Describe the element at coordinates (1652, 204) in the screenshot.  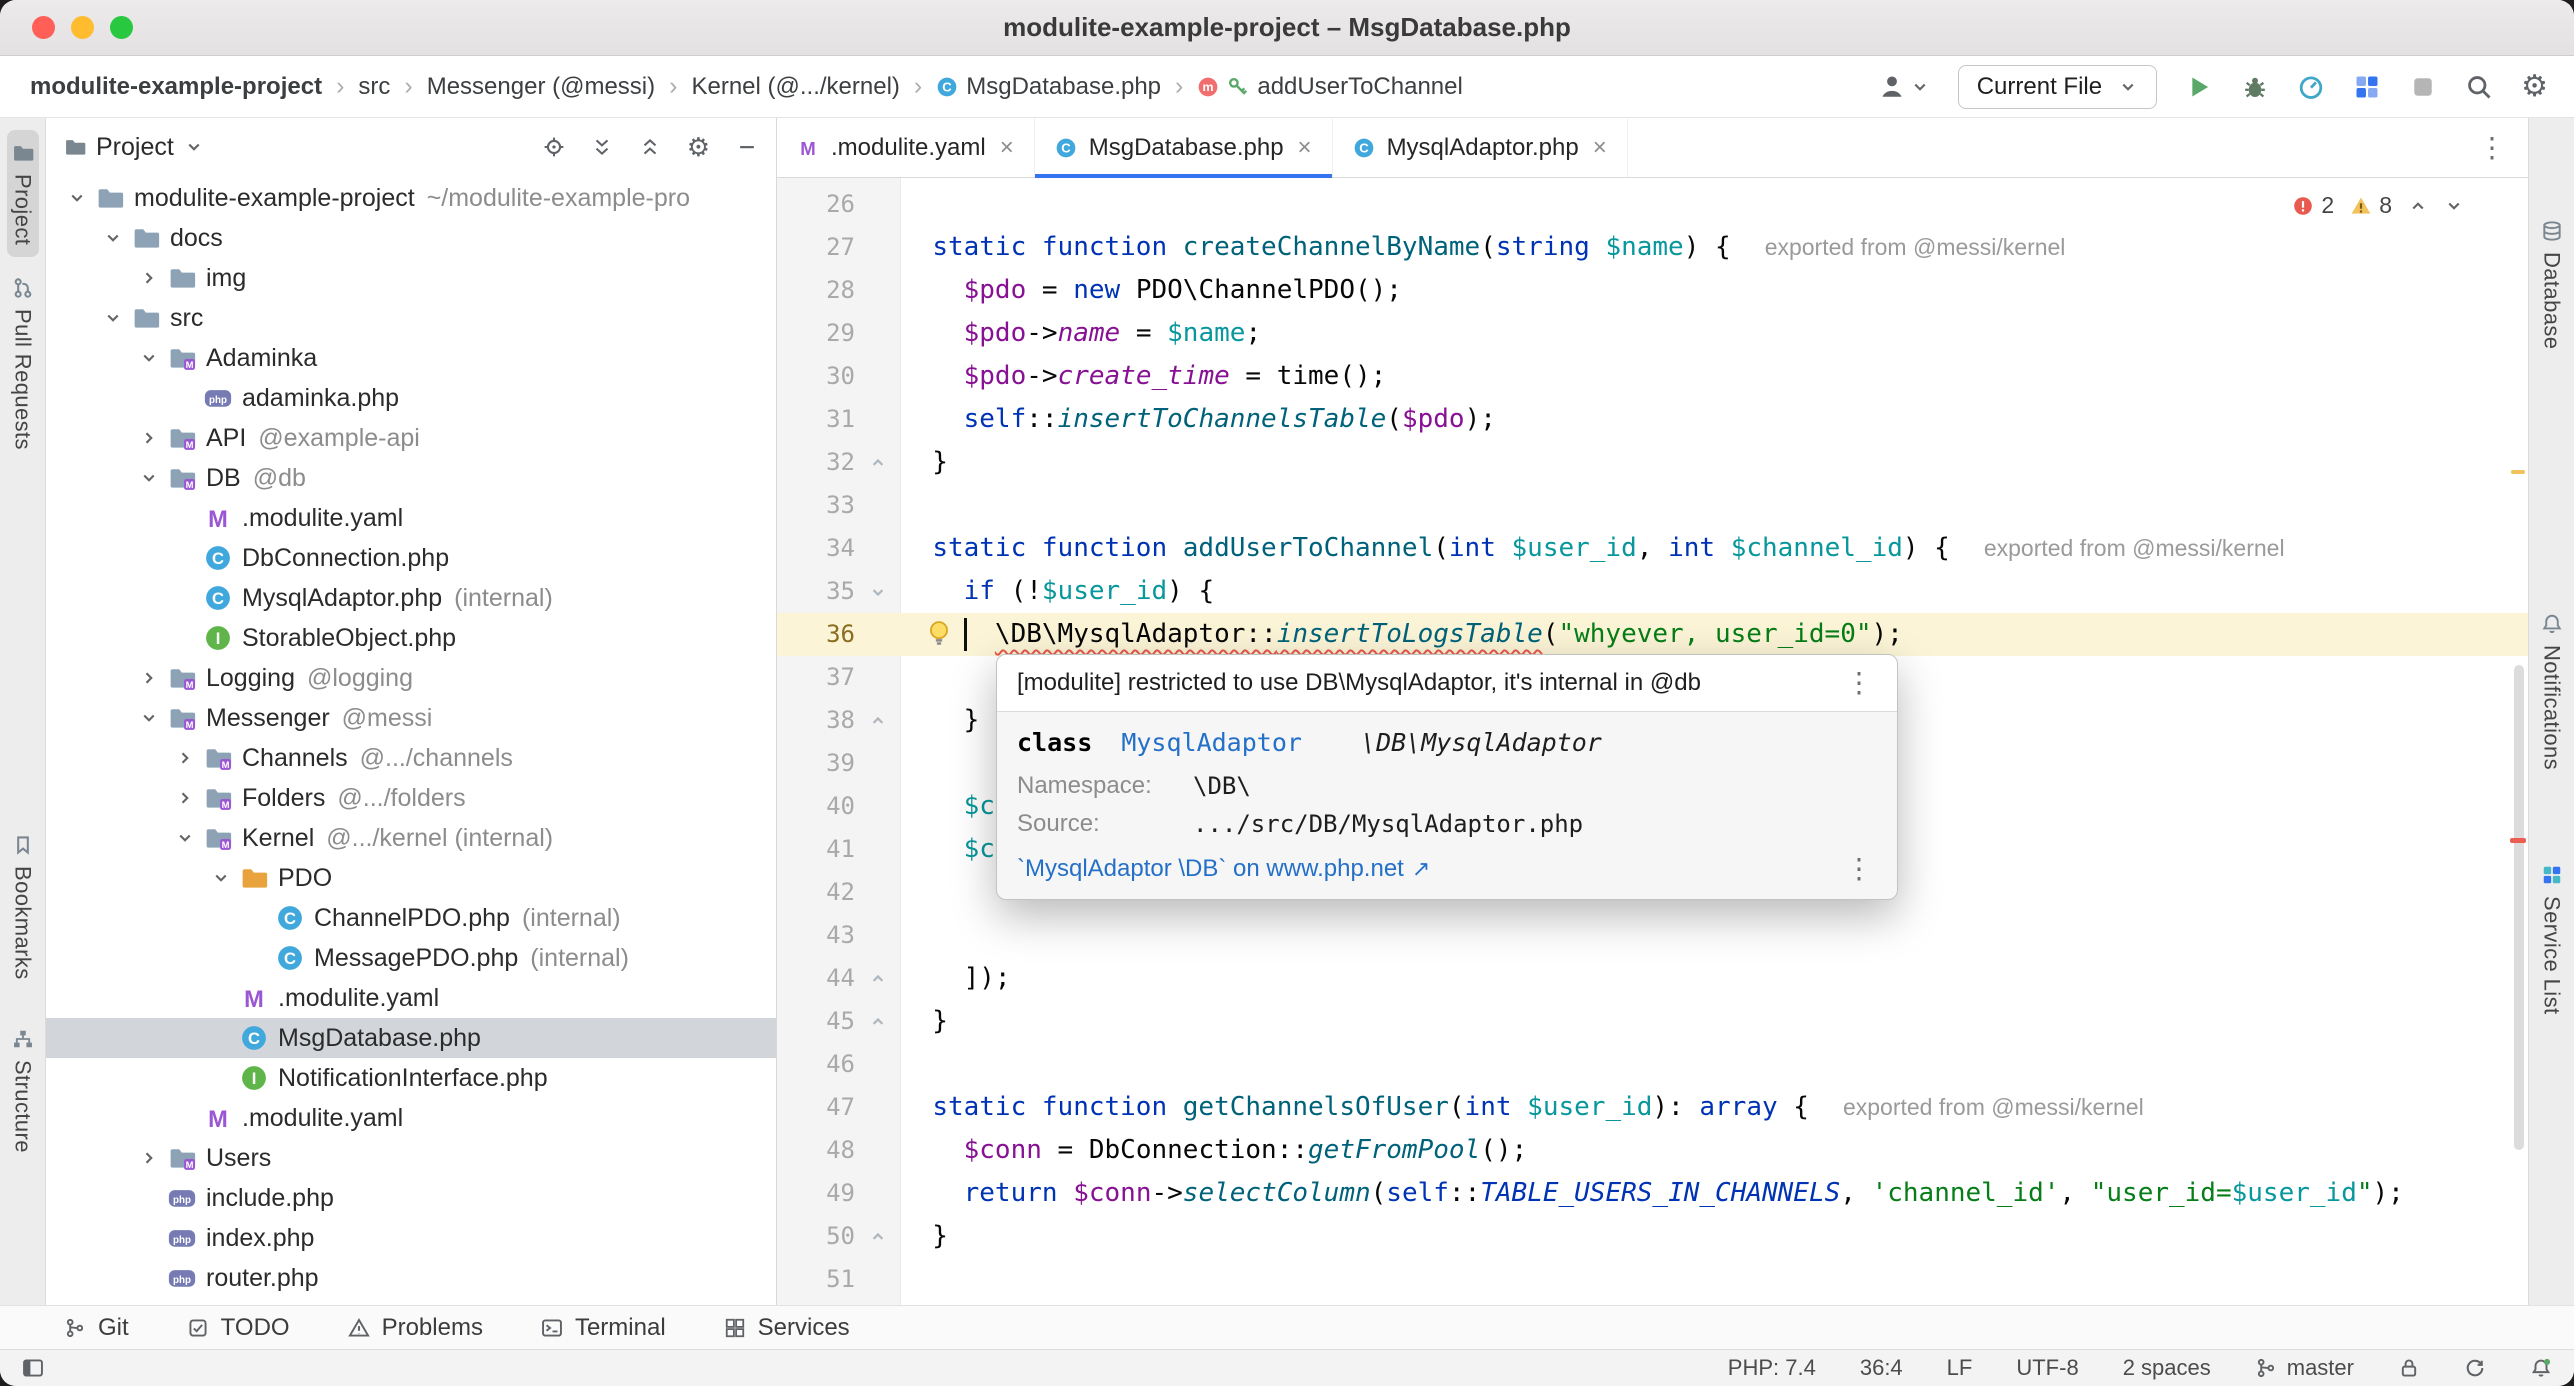
I see `code-line-26: 26` at that location.